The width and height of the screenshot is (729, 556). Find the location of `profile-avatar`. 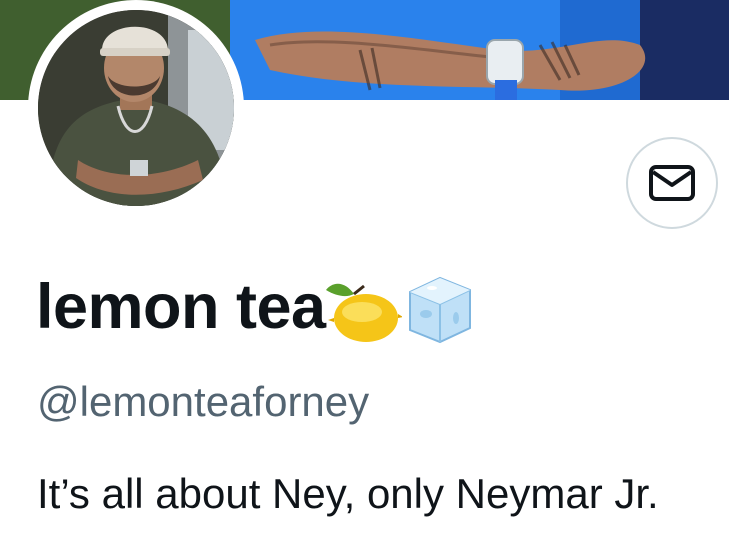

profile-avatar is located at coordinates (136, 108).